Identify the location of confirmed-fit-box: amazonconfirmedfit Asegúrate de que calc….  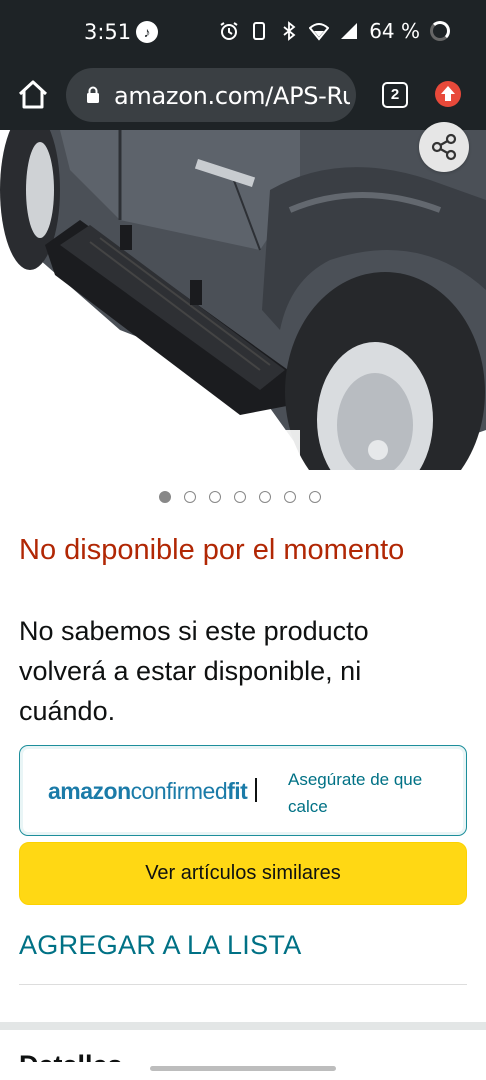
(243, 790).